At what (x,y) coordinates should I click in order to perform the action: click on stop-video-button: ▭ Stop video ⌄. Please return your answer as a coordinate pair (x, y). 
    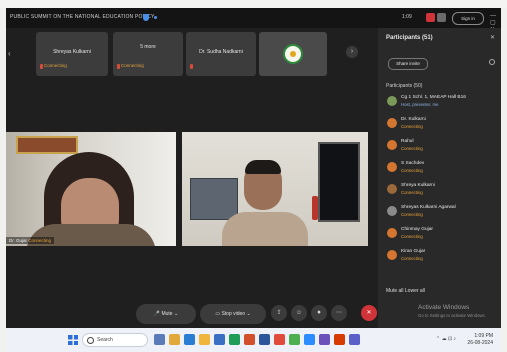
    Looking at the image, I should click on (233, 314).